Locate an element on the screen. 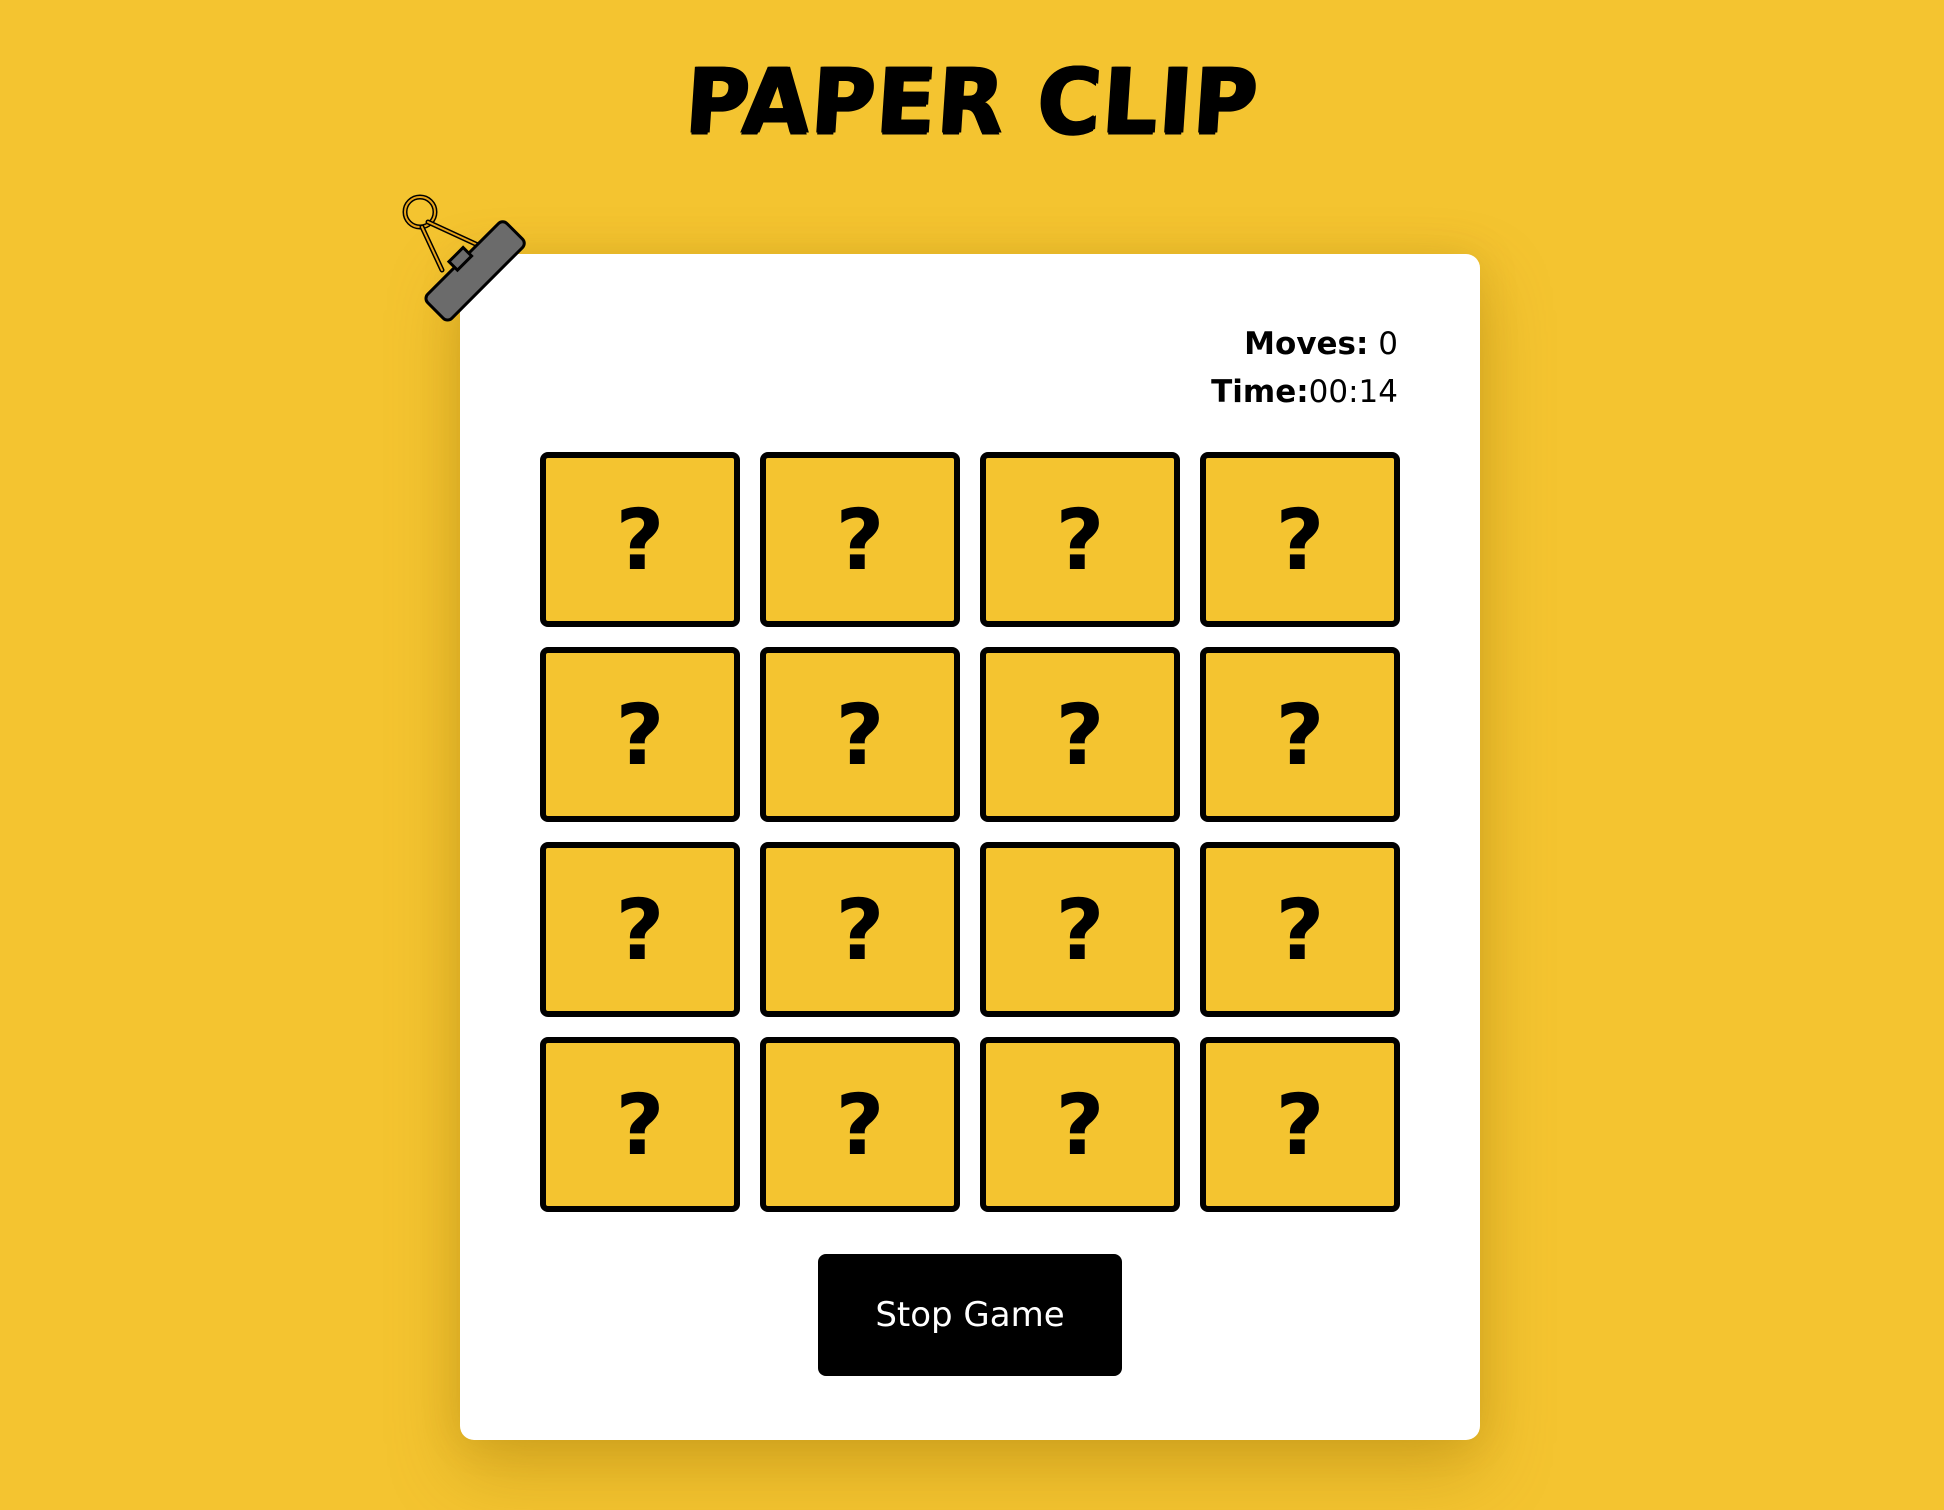  binder-clip-icon is located at coordinates (464, 258).